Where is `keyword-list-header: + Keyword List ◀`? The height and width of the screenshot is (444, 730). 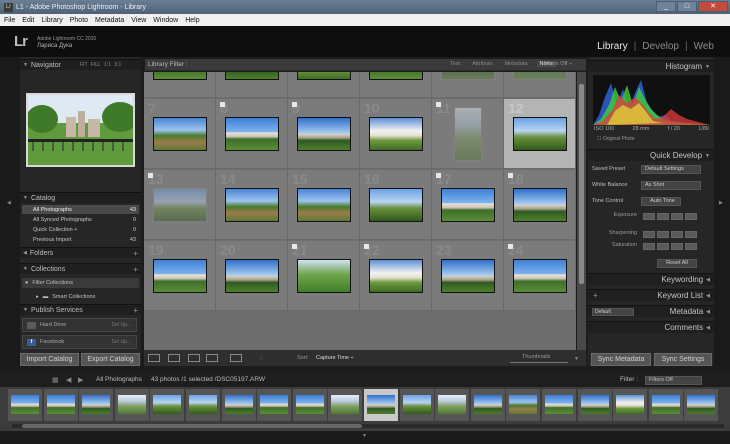 keyword-list-header: + Keyword List ◀ is located at coordinates (651, 295).